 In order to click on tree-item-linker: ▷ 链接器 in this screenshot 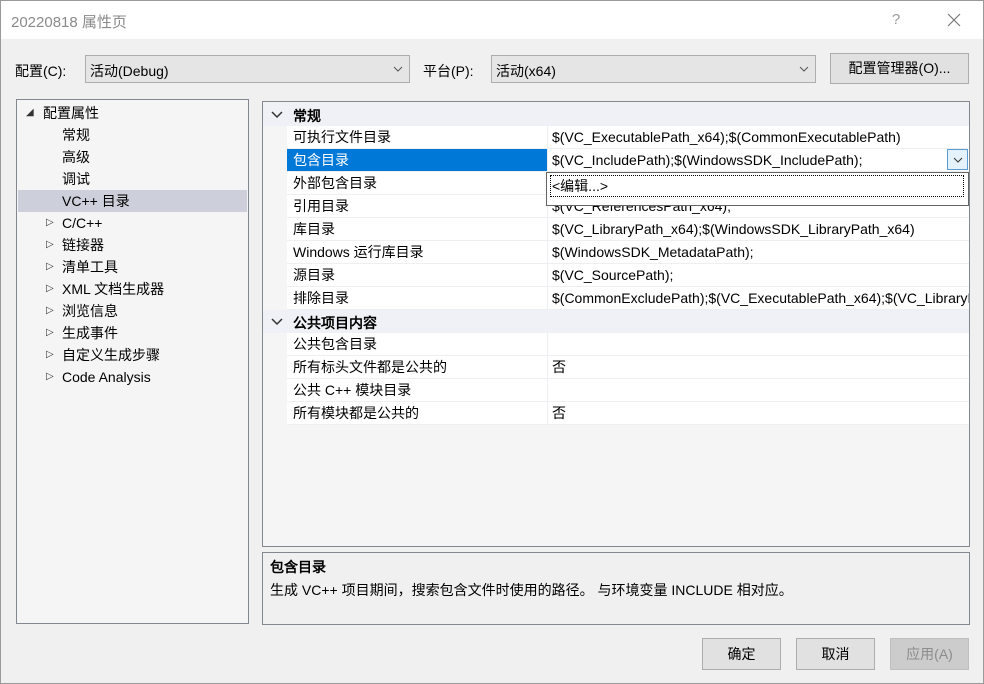, I will do `click(132, 245)`.